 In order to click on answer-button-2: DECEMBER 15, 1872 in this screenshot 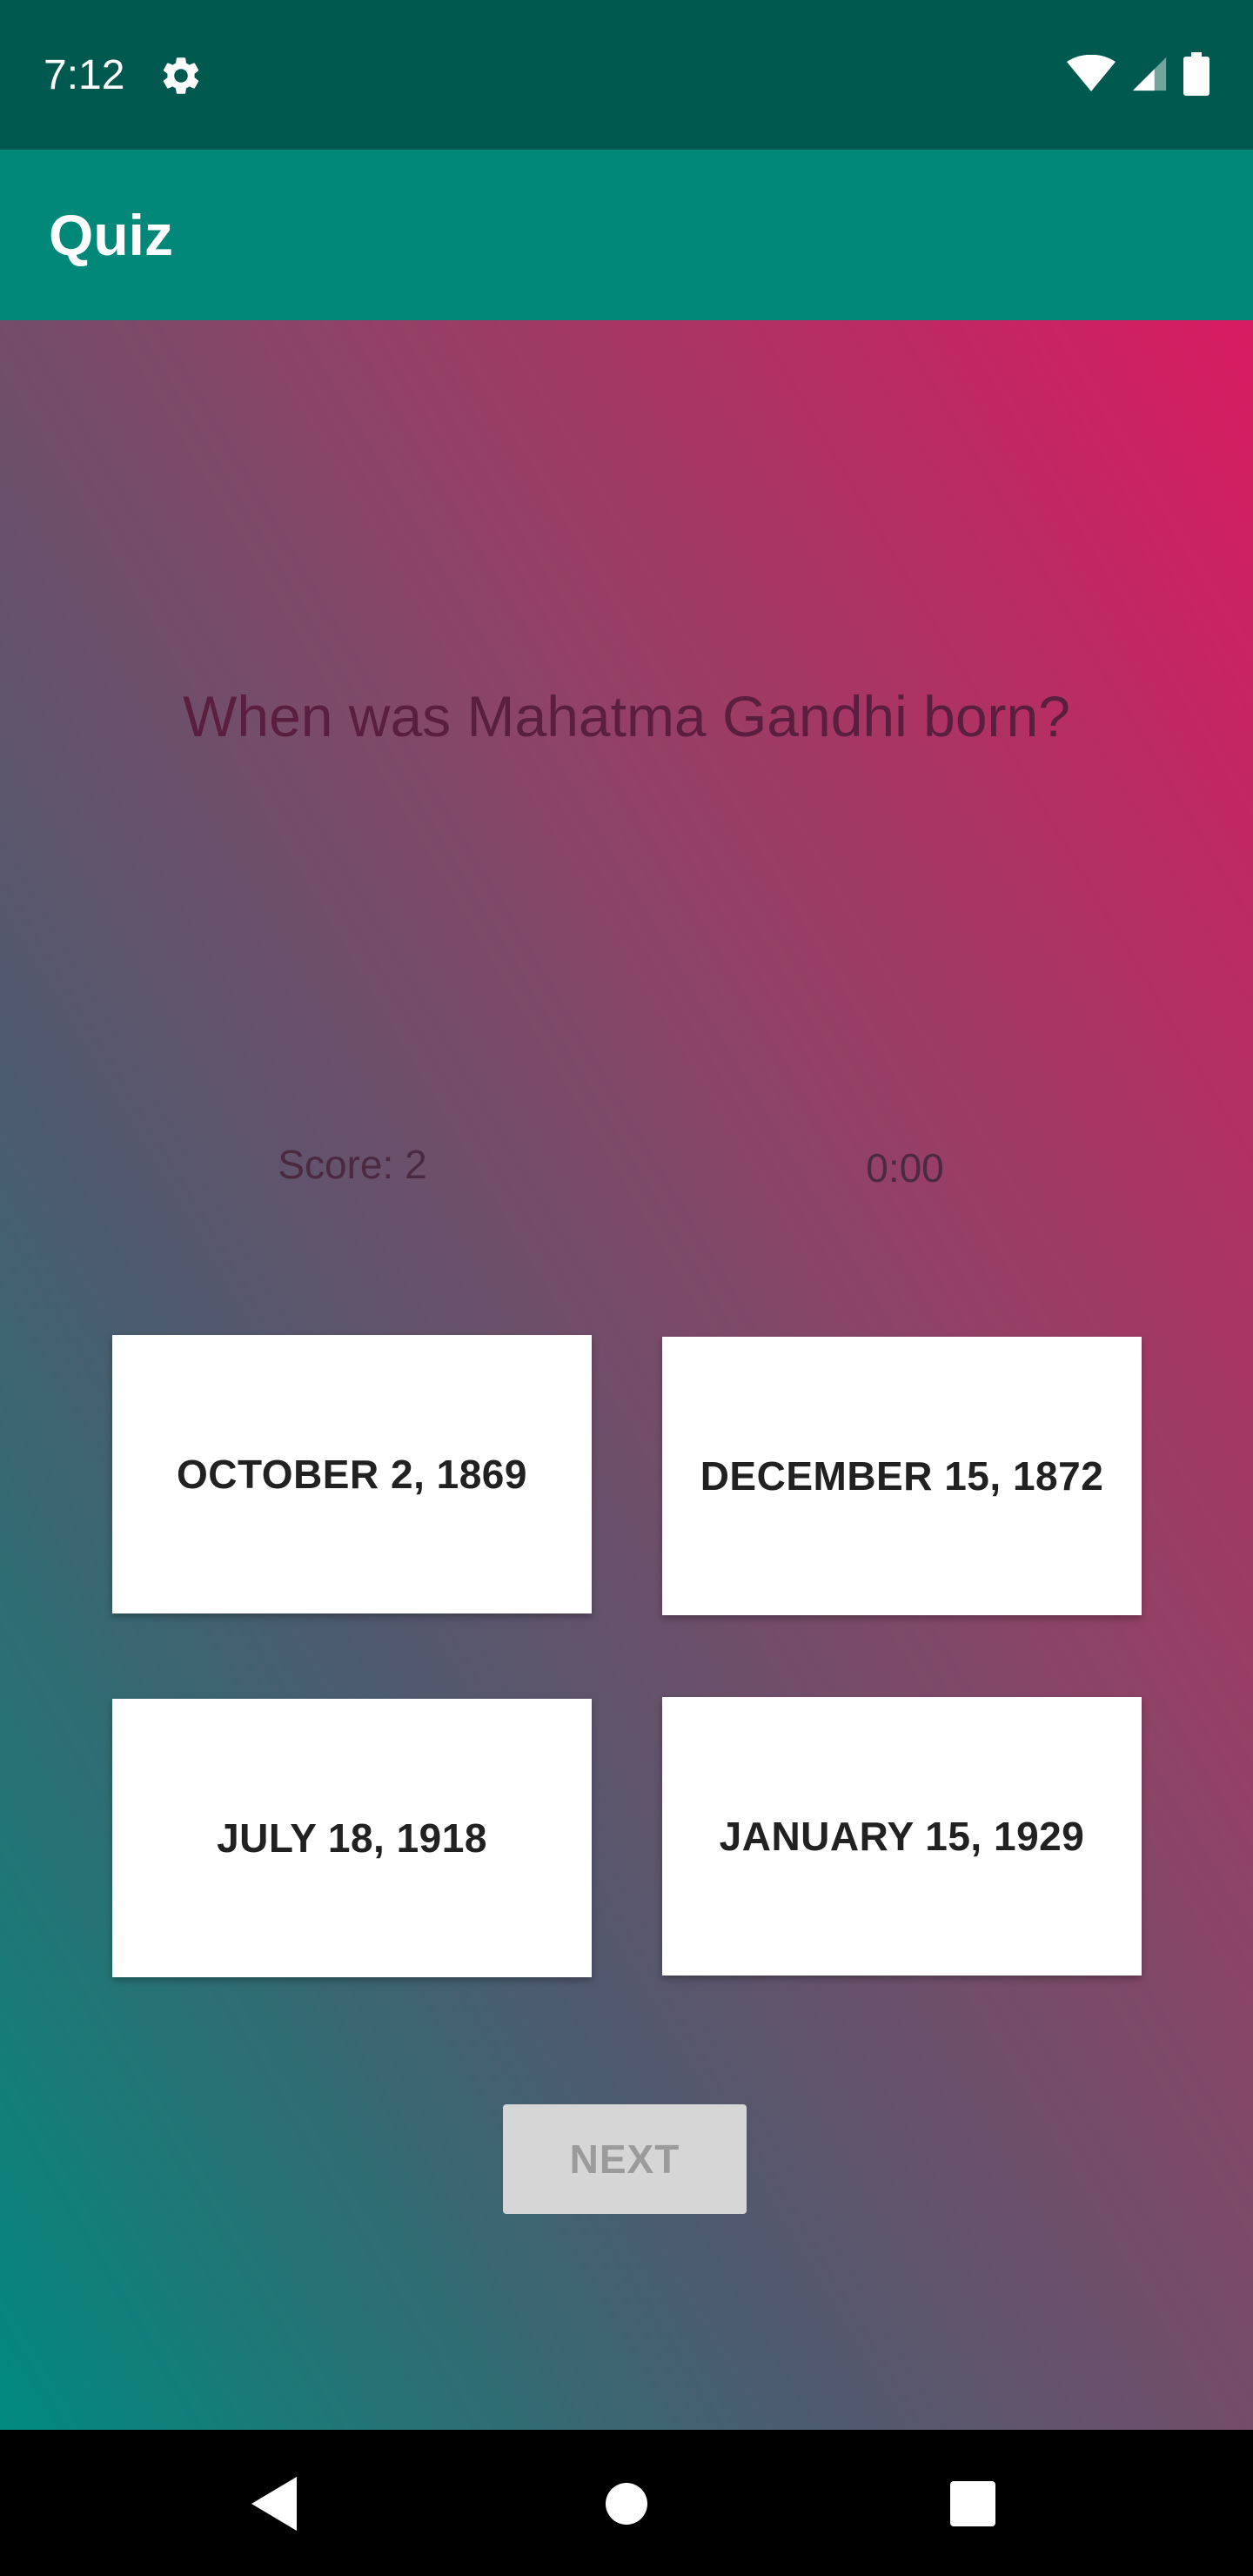, I will do `click(902, 1476)`.